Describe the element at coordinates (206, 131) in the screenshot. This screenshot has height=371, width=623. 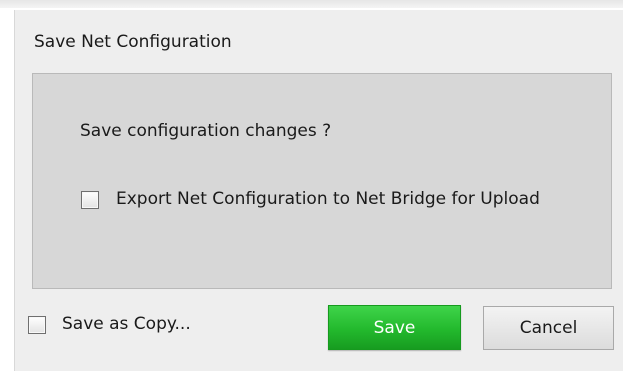
I see `confirmation-question: Save configuration changes ?` at that location.